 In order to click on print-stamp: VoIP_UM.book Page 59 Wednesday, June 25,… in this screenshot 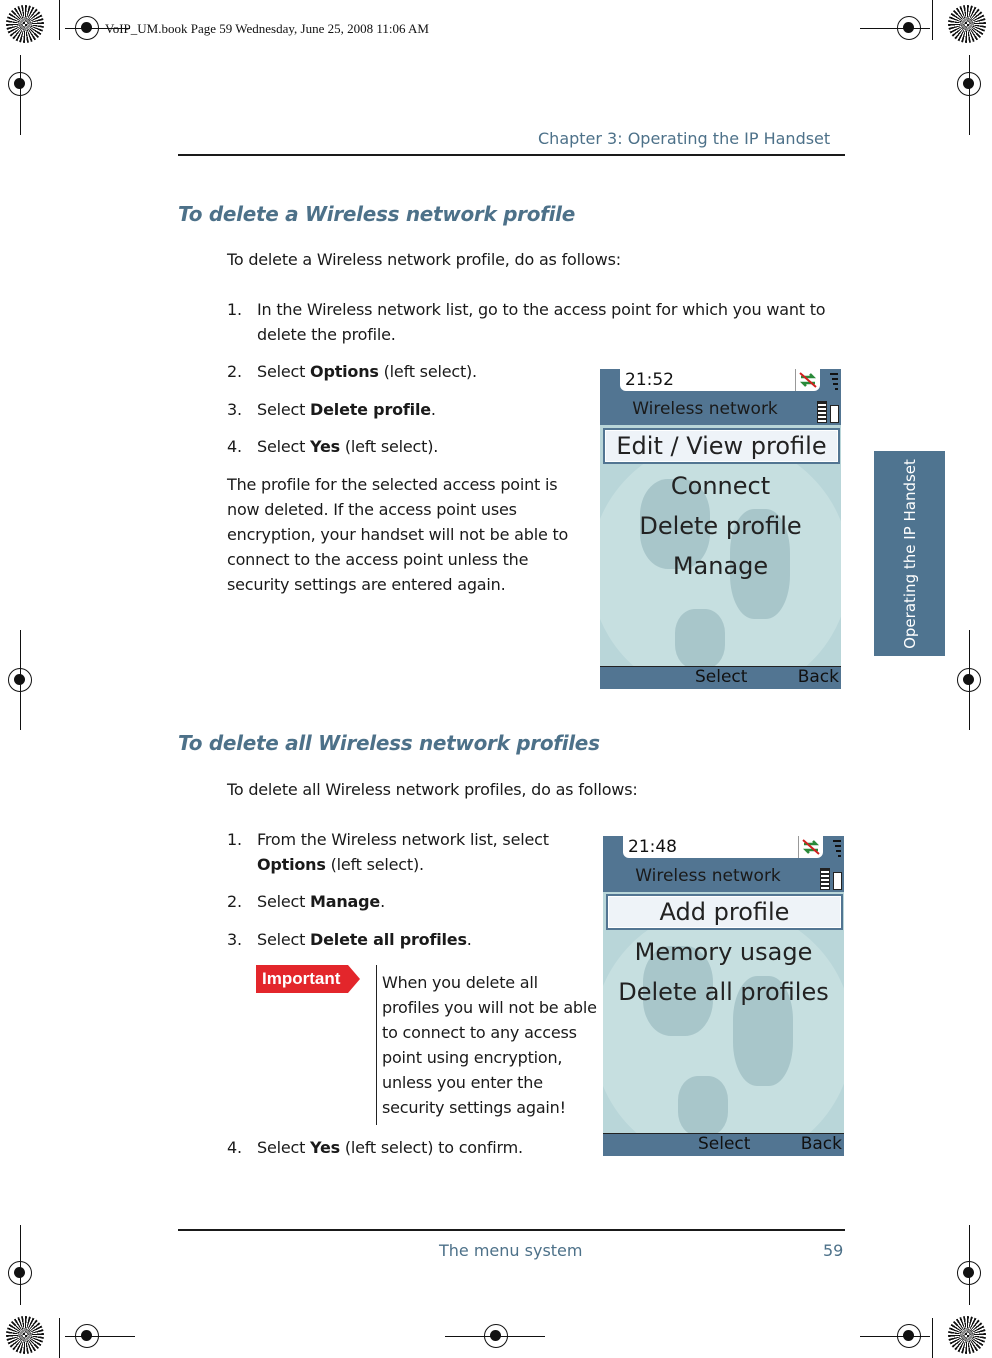, I will do `click(267, 28)`.